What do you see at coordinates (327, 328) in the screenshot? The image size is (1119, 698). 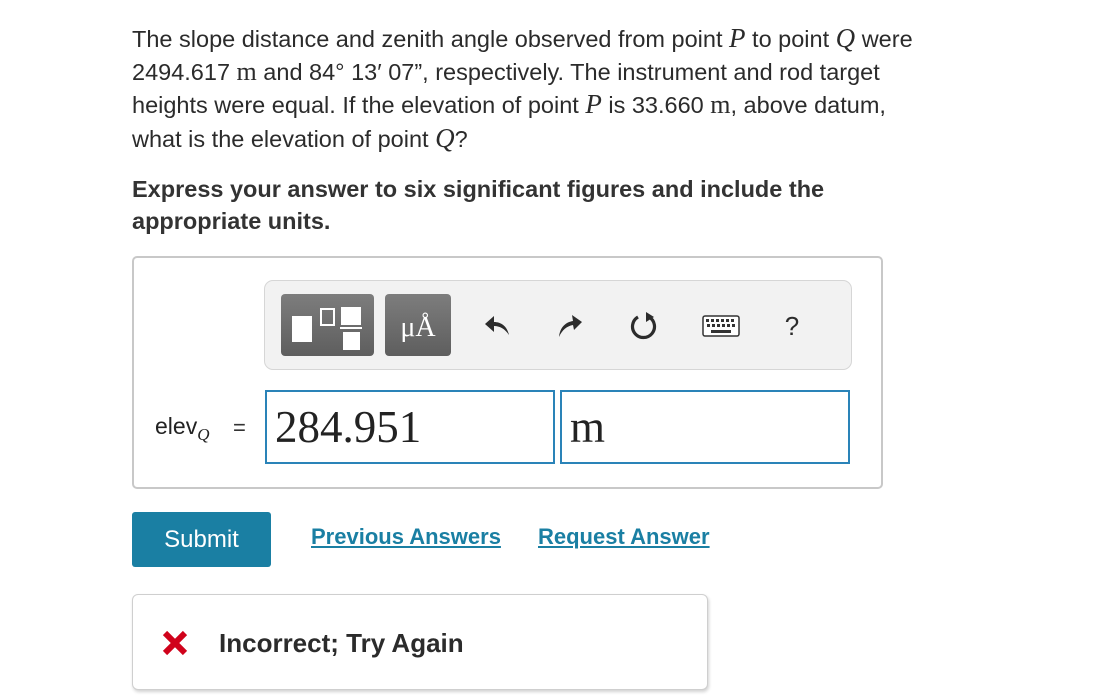 I see `templates-icon` at bounding box center [327, 328].